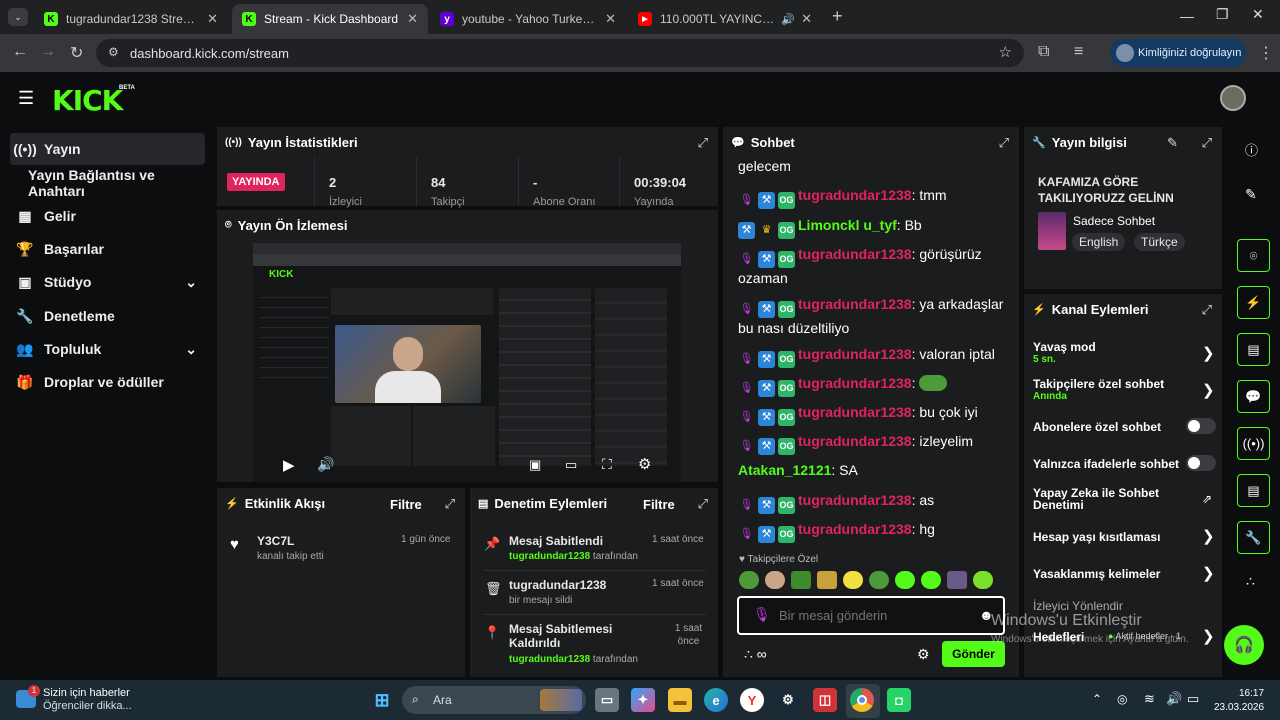  Describe the element at coordinates (1178, 53) in the screenshot. I see `verify-identity-button: Kimliğinizi doğrulayın` at that location.